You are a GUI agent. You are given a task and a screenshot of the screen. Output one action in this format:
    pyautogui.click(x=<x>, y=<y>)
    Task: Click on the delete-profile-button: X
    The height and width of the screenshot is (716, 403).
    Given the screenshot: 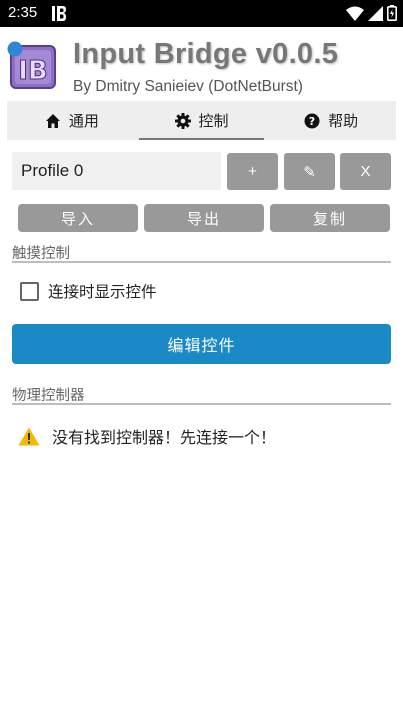 What is the action you would take?
    pyautogui.click(x=365, y=171)
    